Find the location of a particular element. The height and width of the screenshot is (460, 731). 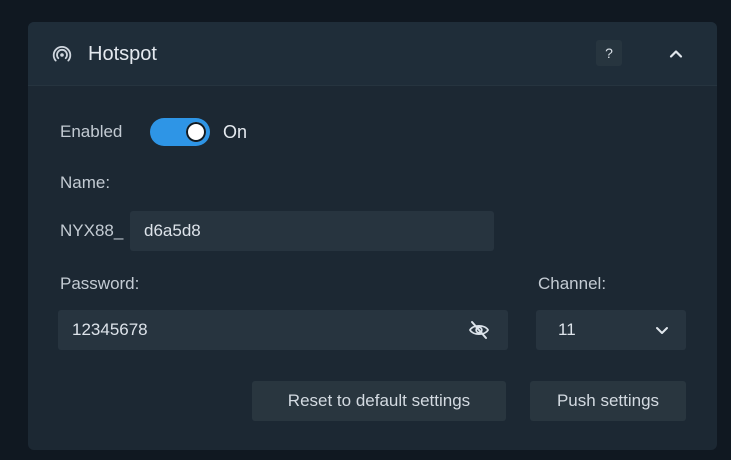

name-label: Name: is located at coordinates (85, 182).